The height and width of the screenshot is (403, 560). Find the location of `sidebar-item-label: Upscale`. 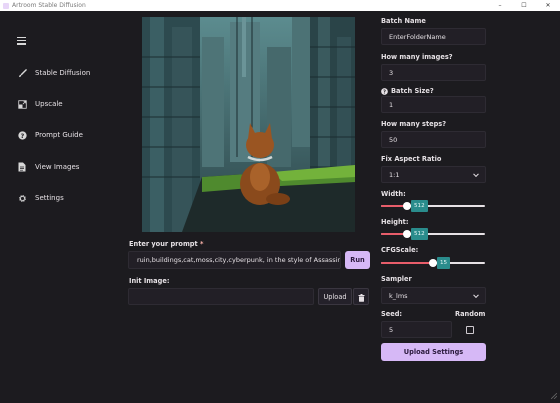

sidebar-item-label: Upscale is located at coordinates (49, 104).